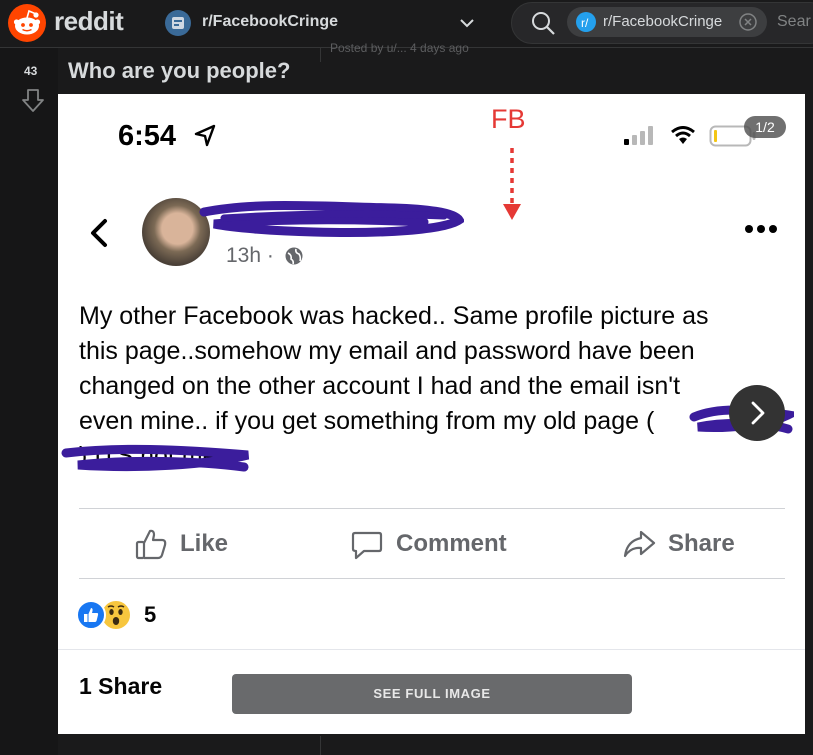 Image resolution: width=813 pixels, height=755 pixels. Describe the element at coordinates (508, 119) in the screenshot. I see `annotation-label: FB` at that location.